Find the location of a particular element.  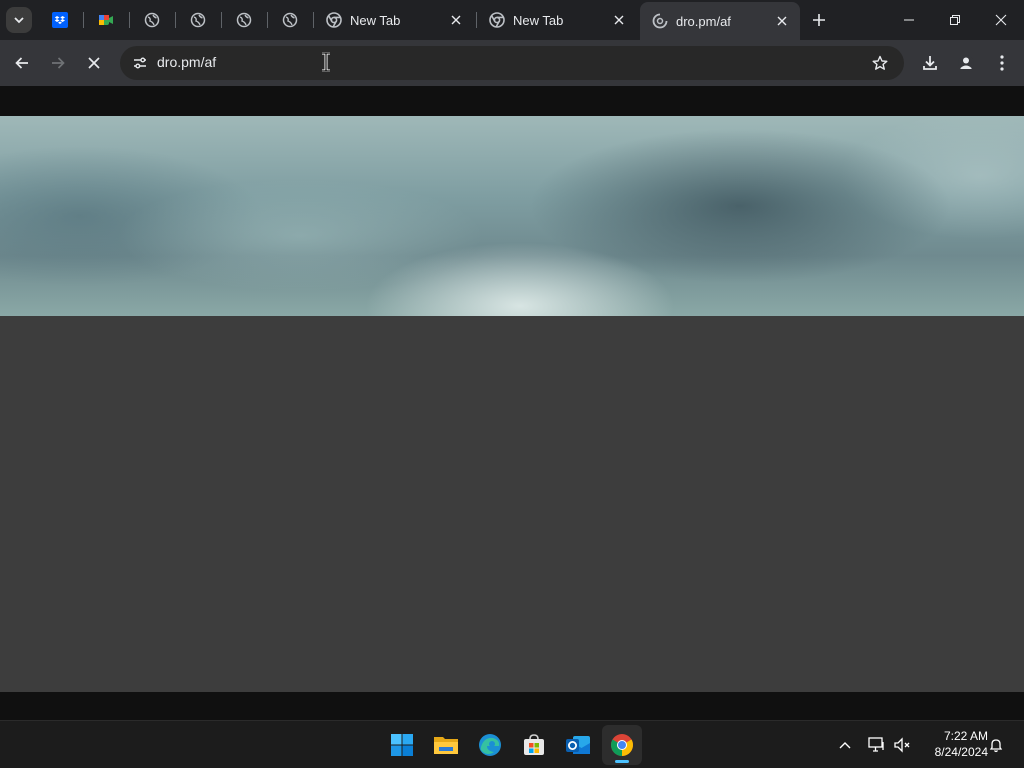

stop-loading-button is located at coordinates (94, 63).